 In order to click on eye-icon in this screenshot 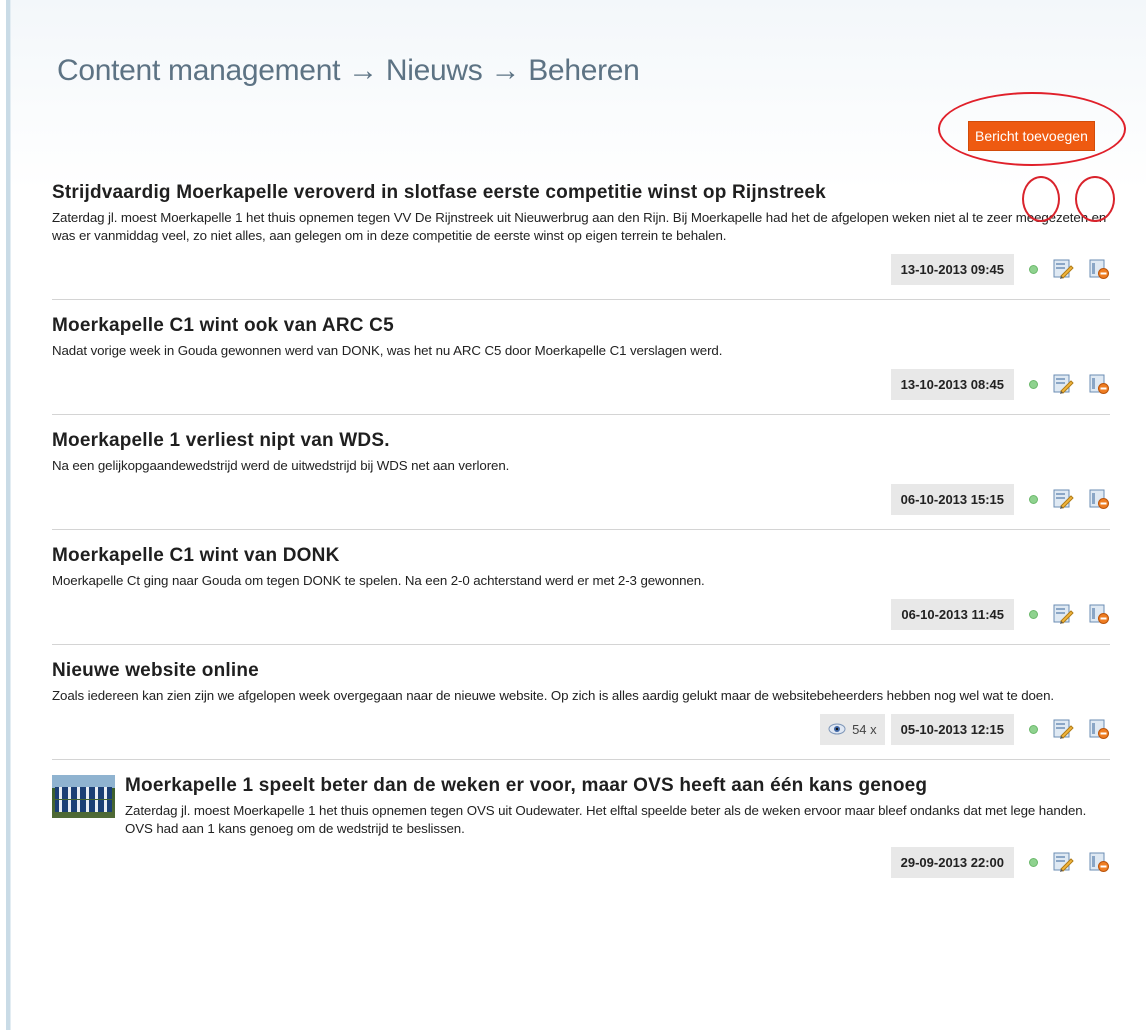, I will do `click(837, 729)`.